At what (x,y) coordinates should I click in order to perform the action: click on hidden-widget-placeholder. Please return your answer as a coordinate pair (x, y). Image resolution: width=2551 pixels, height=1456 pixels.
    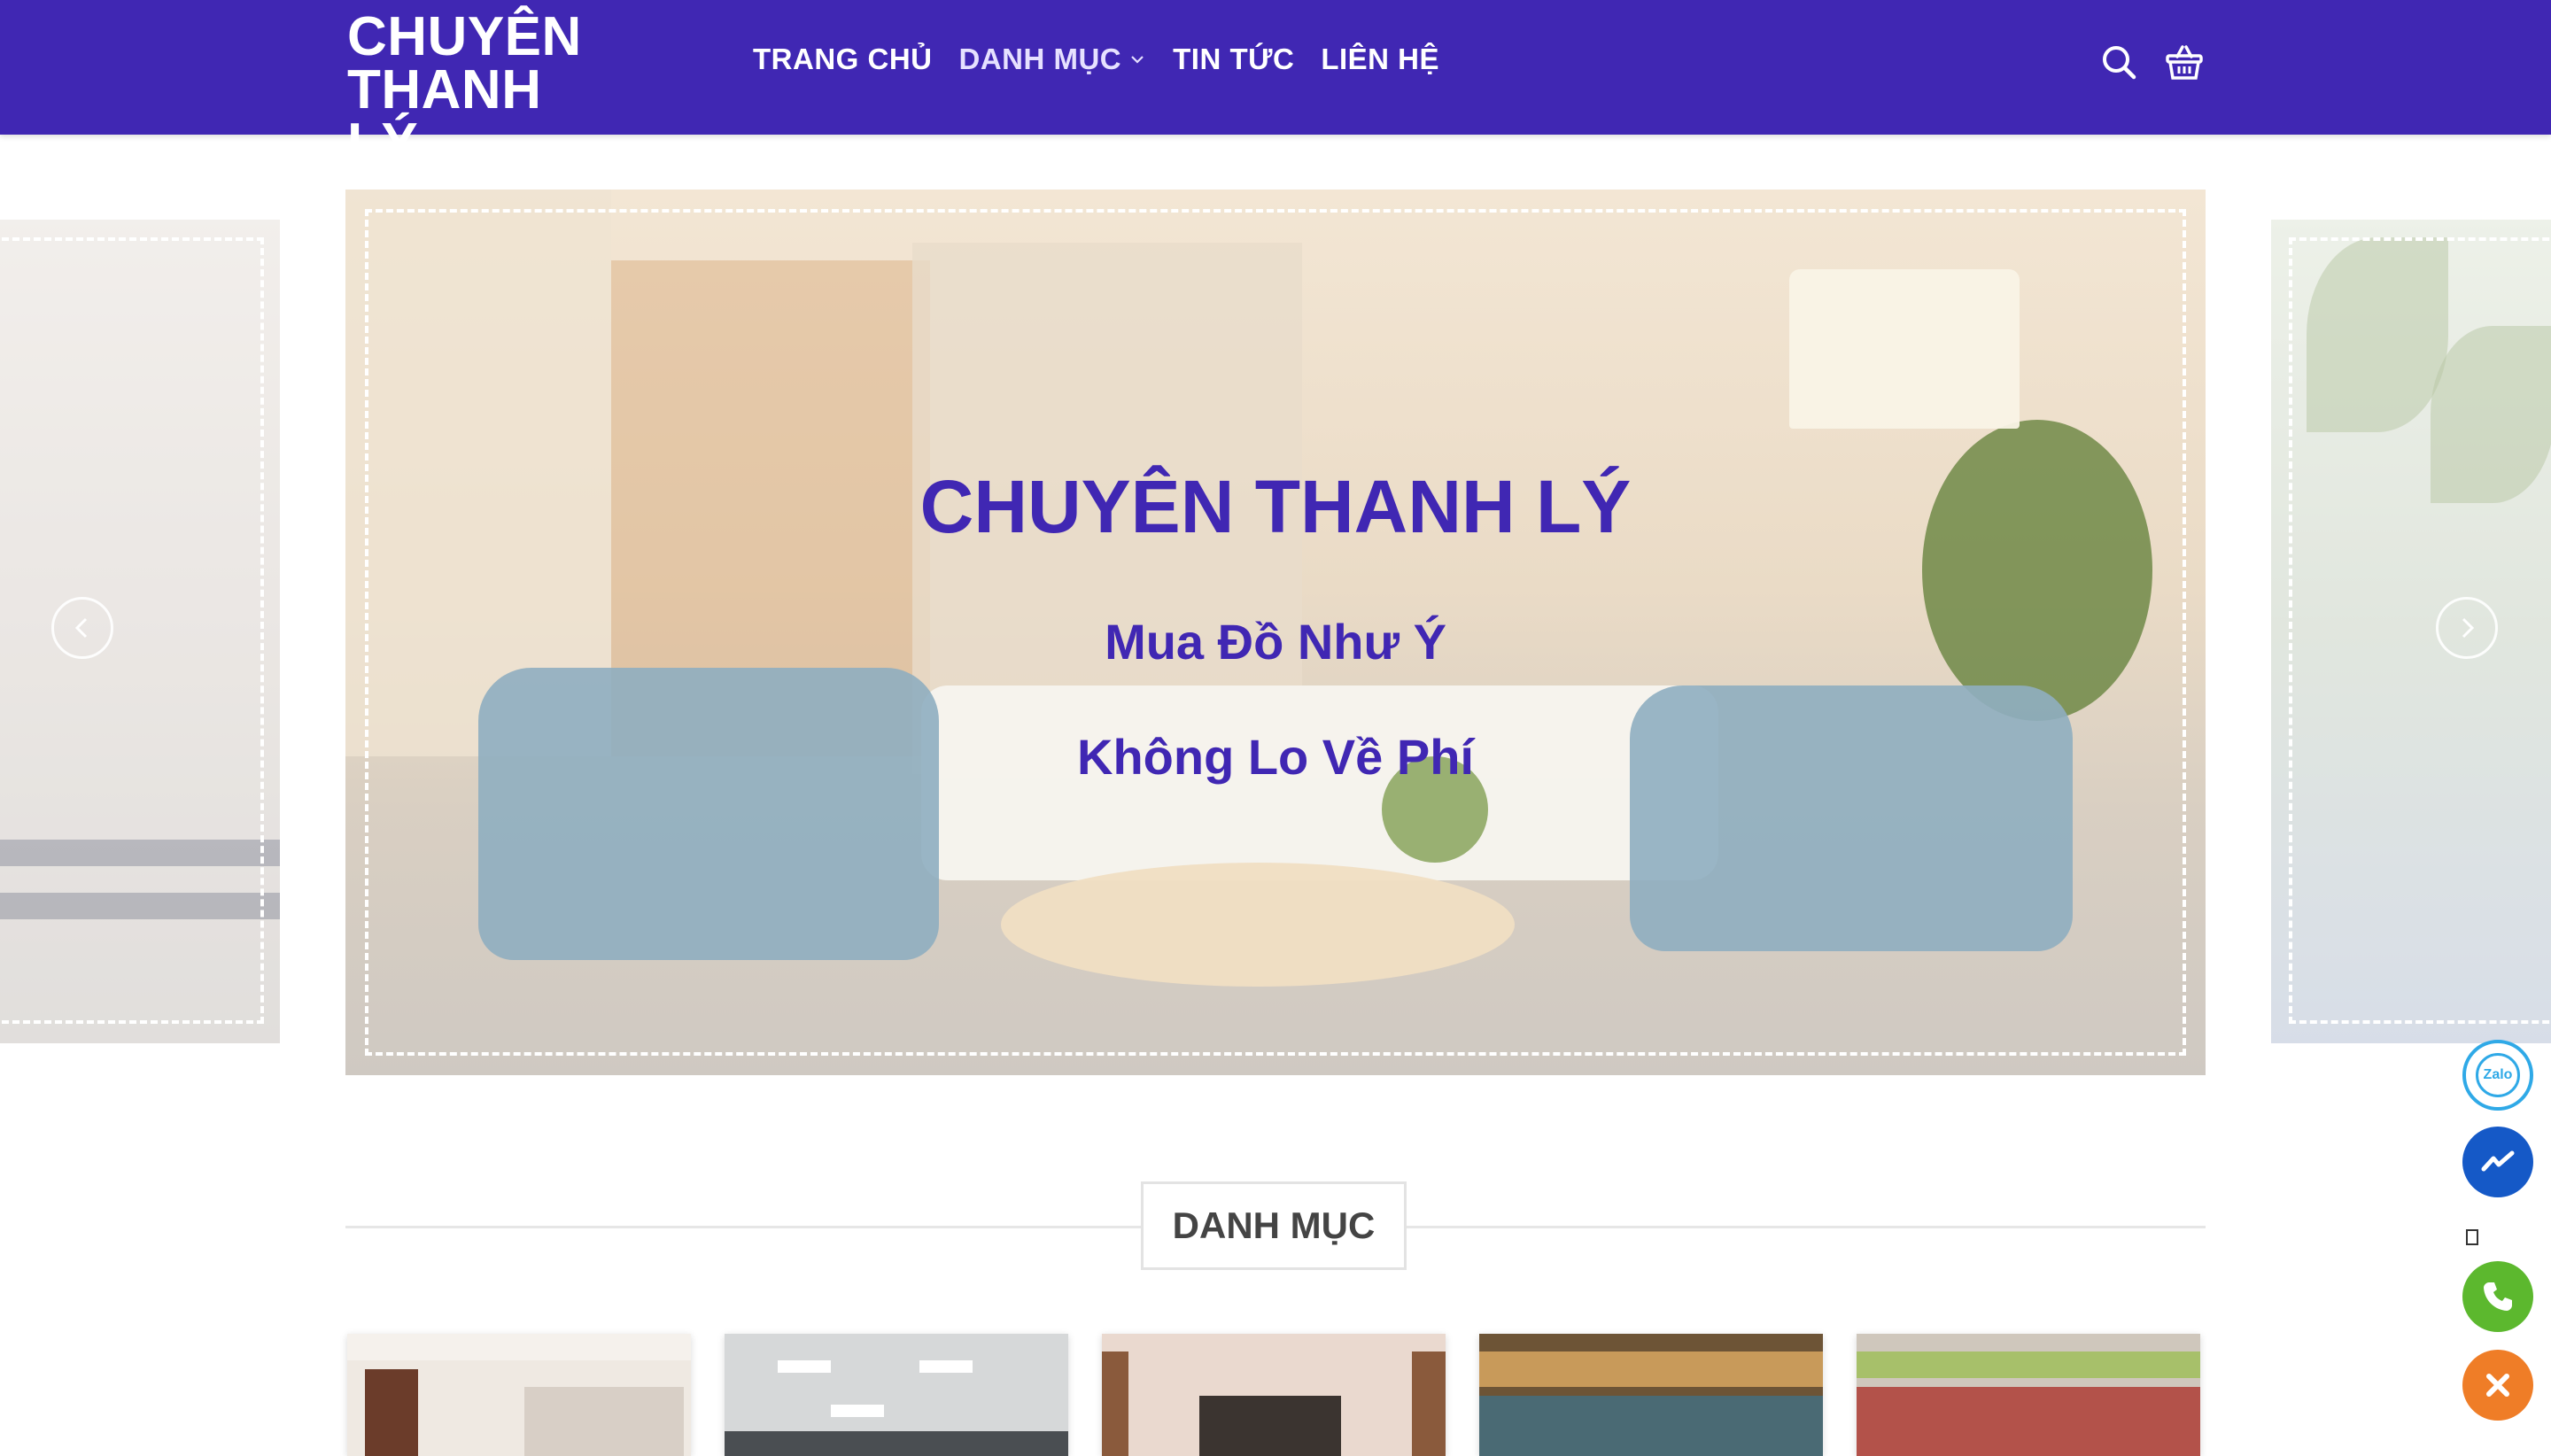
    Looking at the image, I should click on (2472, 1237).